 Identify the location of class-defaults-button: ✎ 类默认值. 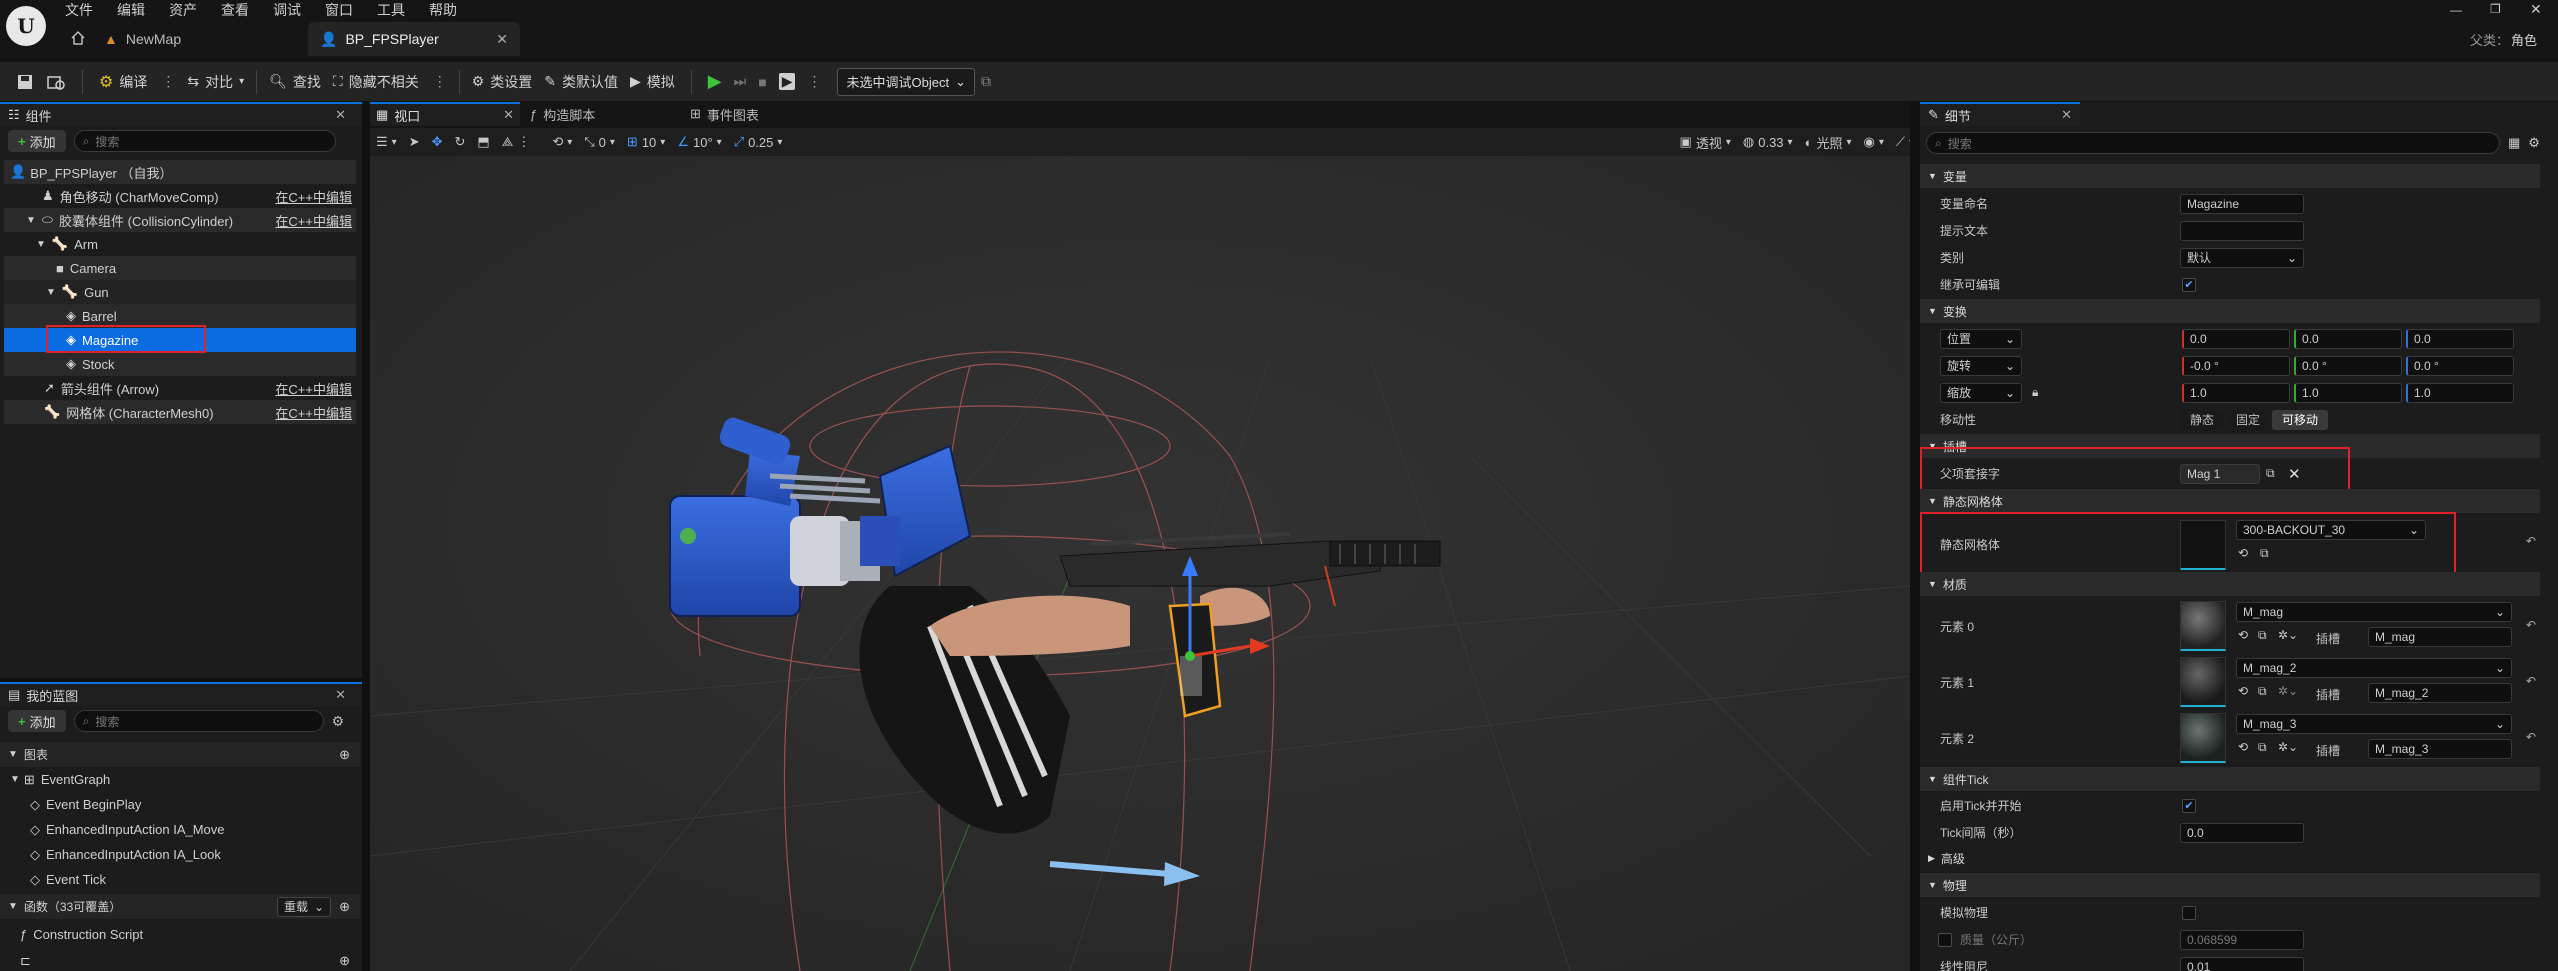
(581, 82).